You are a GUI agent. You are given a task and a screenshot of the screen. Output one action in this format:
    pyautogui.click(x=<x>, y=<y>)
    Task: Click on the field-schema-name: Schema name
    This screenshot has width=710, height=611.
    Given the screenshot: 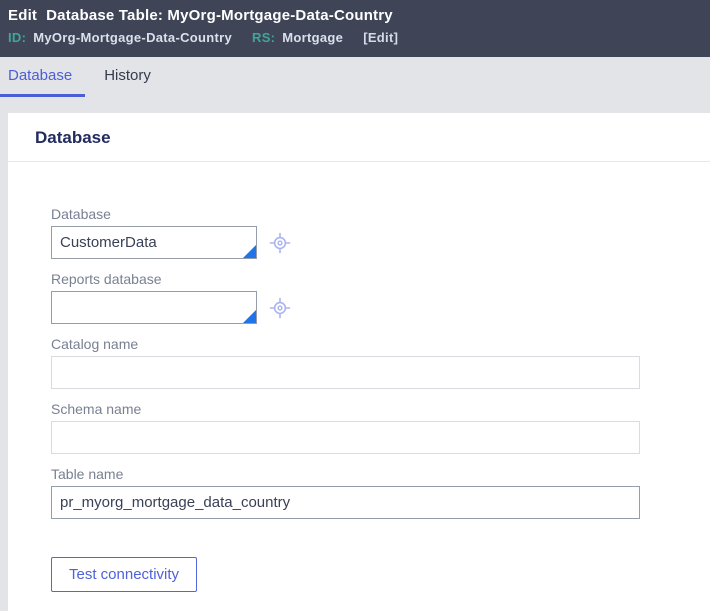 What is the action you would take?
    pyautogui.click(x=380, y=427)
    